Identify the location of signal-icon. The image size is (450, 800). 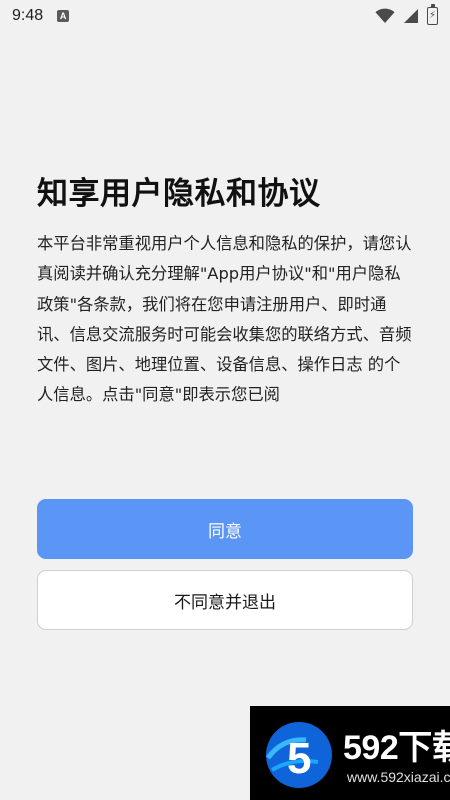
(411, 16).